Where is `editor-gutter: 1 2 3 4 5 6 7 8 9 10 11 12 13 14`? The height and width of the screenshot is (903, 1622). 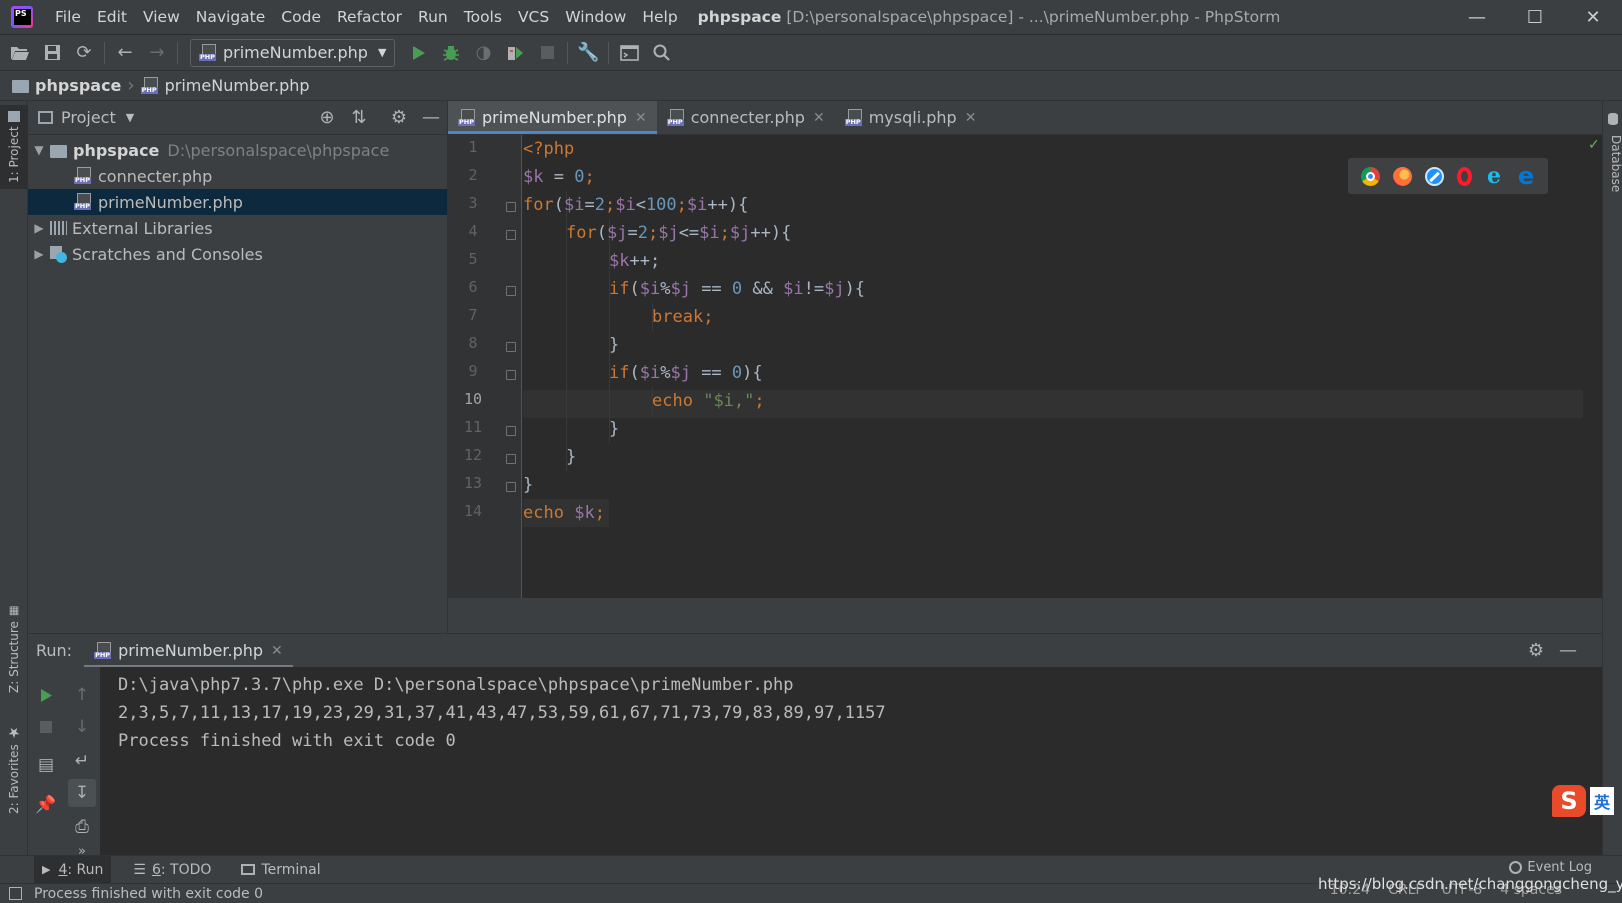
editor-gutter: 1 2 3 4 5 6 7 8 9 10 11 12 13 14 is located at coordinates (485, 366).